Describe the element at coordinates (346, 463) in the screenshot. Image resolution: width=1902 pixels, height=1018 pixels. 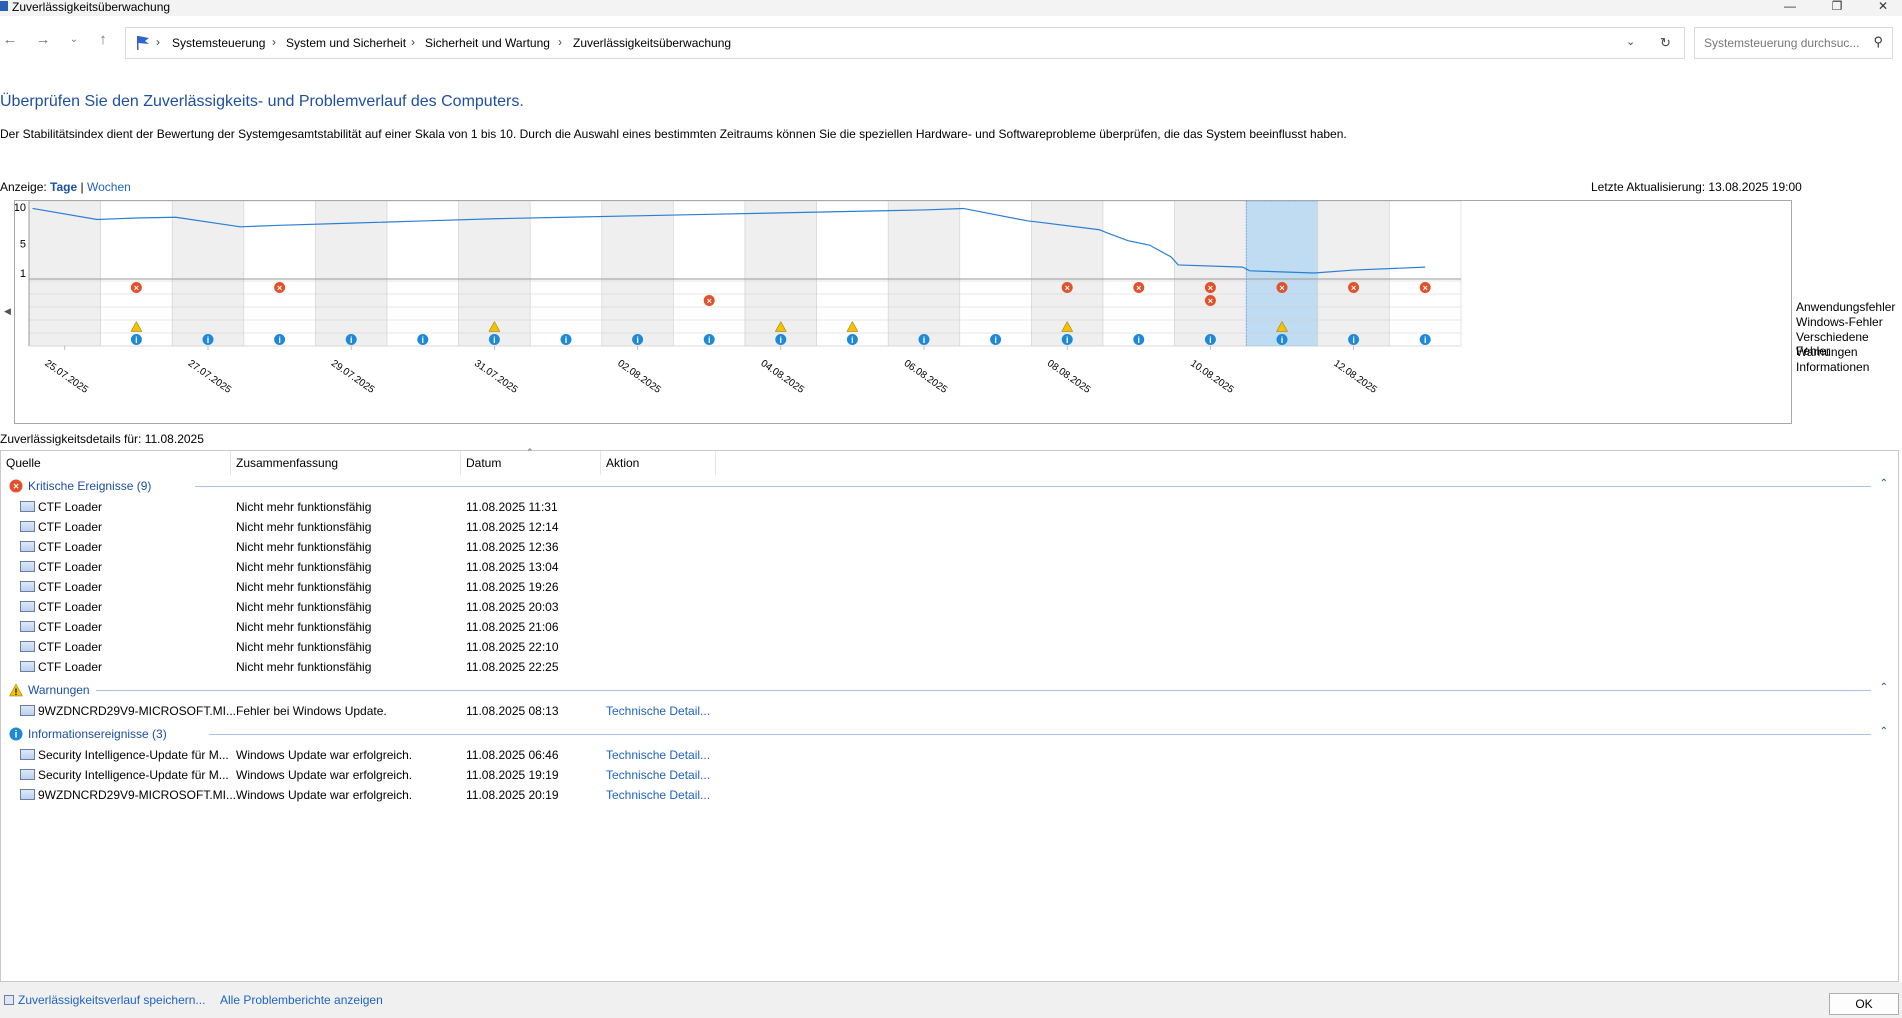
I see `column-header-summary: Zusammenfassung` at that location.